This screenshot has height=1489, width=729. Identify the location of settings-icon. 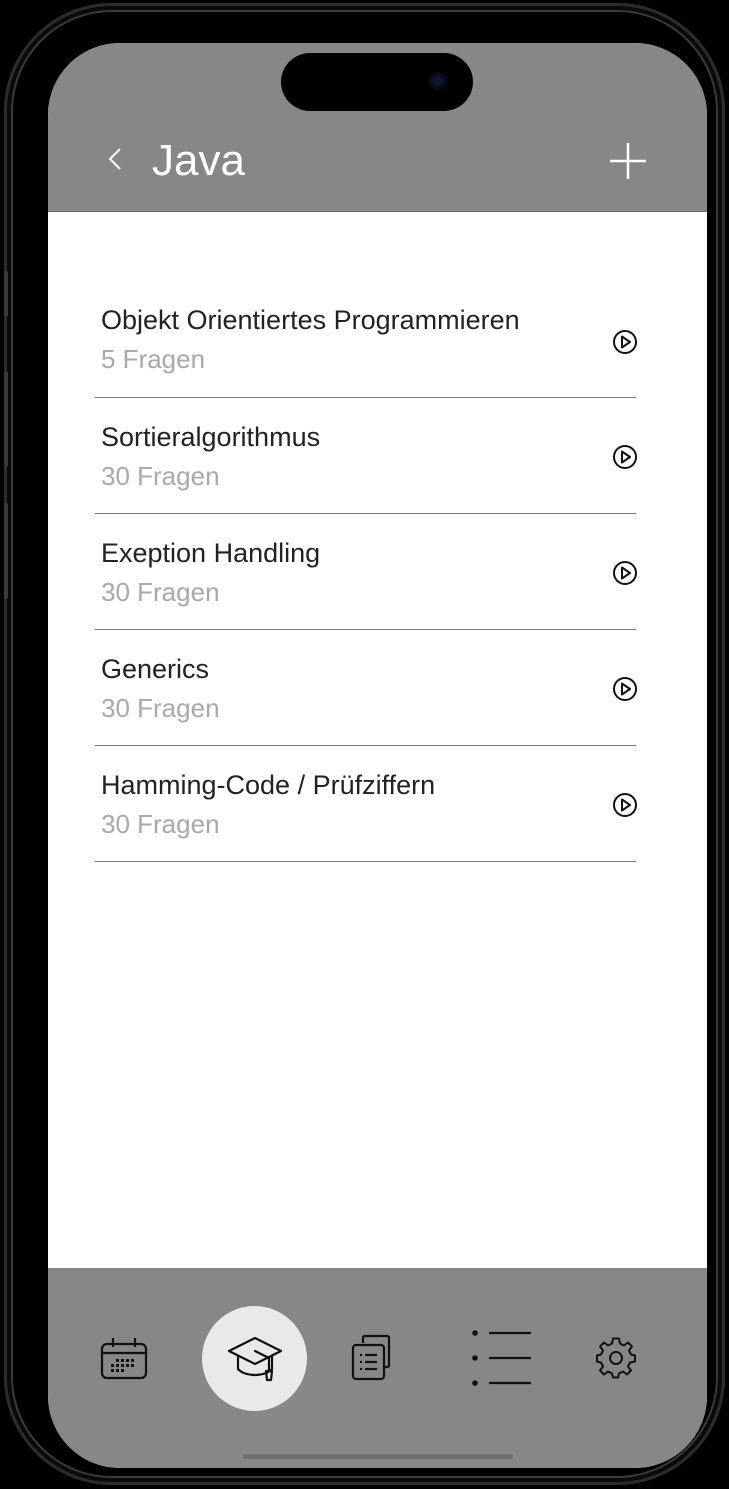
(616, 1358).